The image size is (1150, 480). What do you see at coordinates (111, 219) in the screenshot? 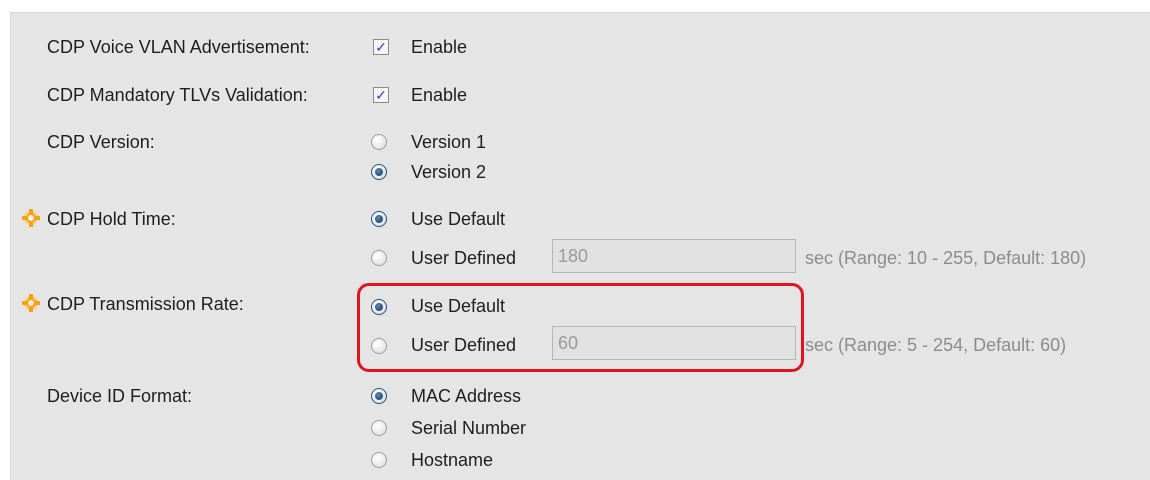
I see `cdp-hold-time-label: CDP Hold Time:` at bounding box center [111, 219].